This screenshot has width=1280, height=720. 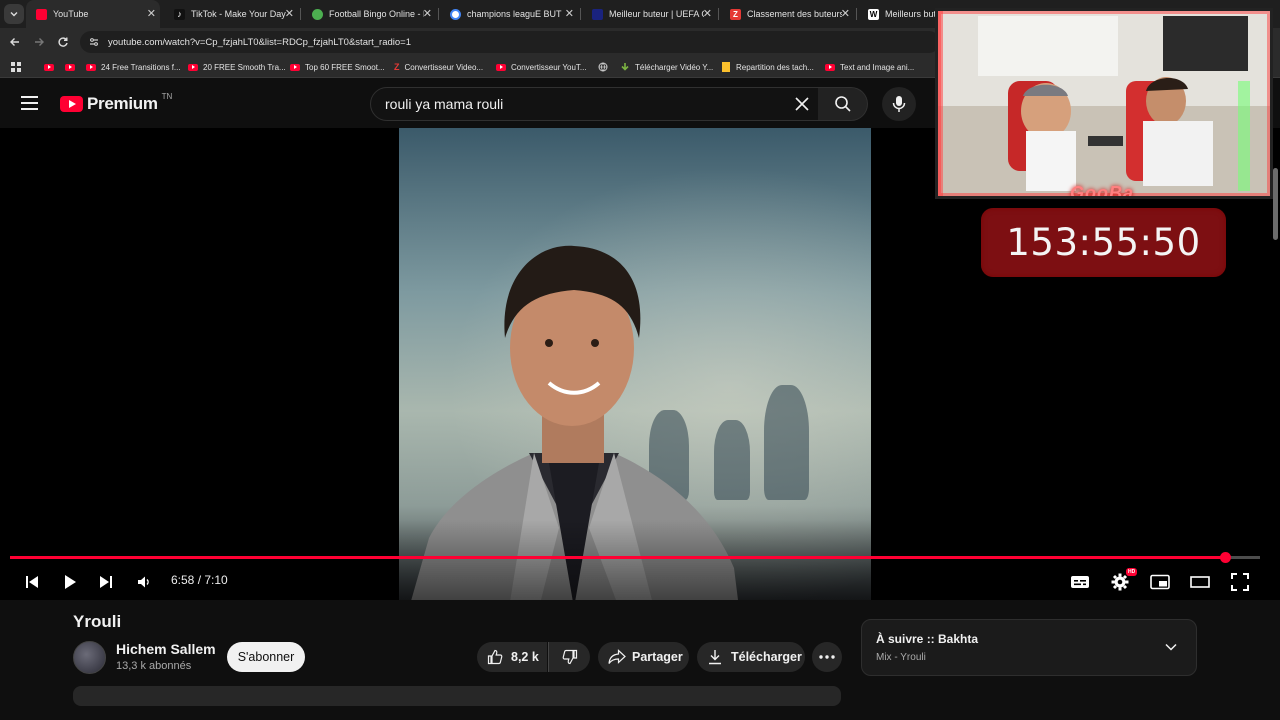 What do you see at coordinates (1240, 582) in the screenshot?
I see `fullscreen-button` at bounding box center [1240, 582].